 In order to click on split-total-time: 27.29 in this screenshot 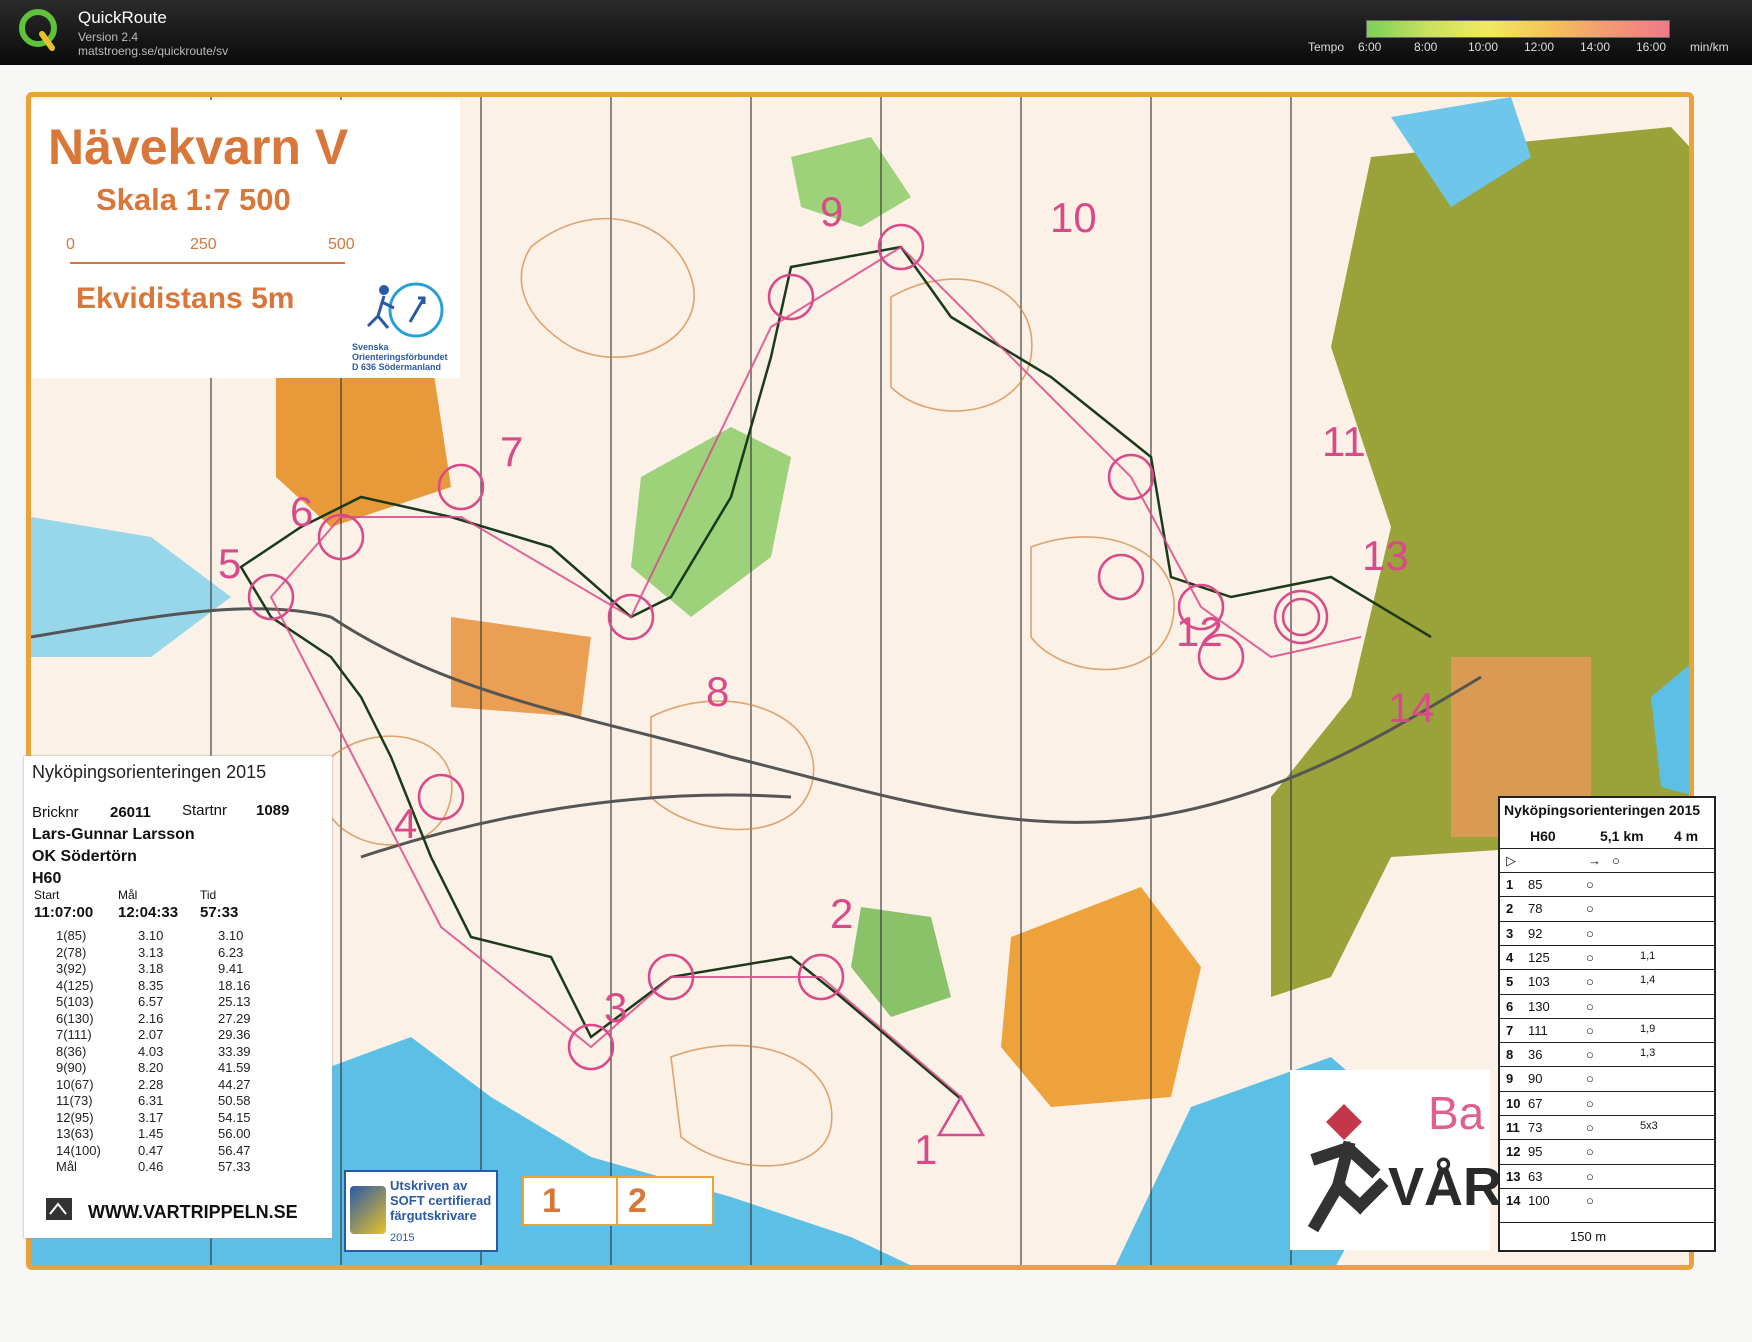, I will do `click(234, 1018)`.